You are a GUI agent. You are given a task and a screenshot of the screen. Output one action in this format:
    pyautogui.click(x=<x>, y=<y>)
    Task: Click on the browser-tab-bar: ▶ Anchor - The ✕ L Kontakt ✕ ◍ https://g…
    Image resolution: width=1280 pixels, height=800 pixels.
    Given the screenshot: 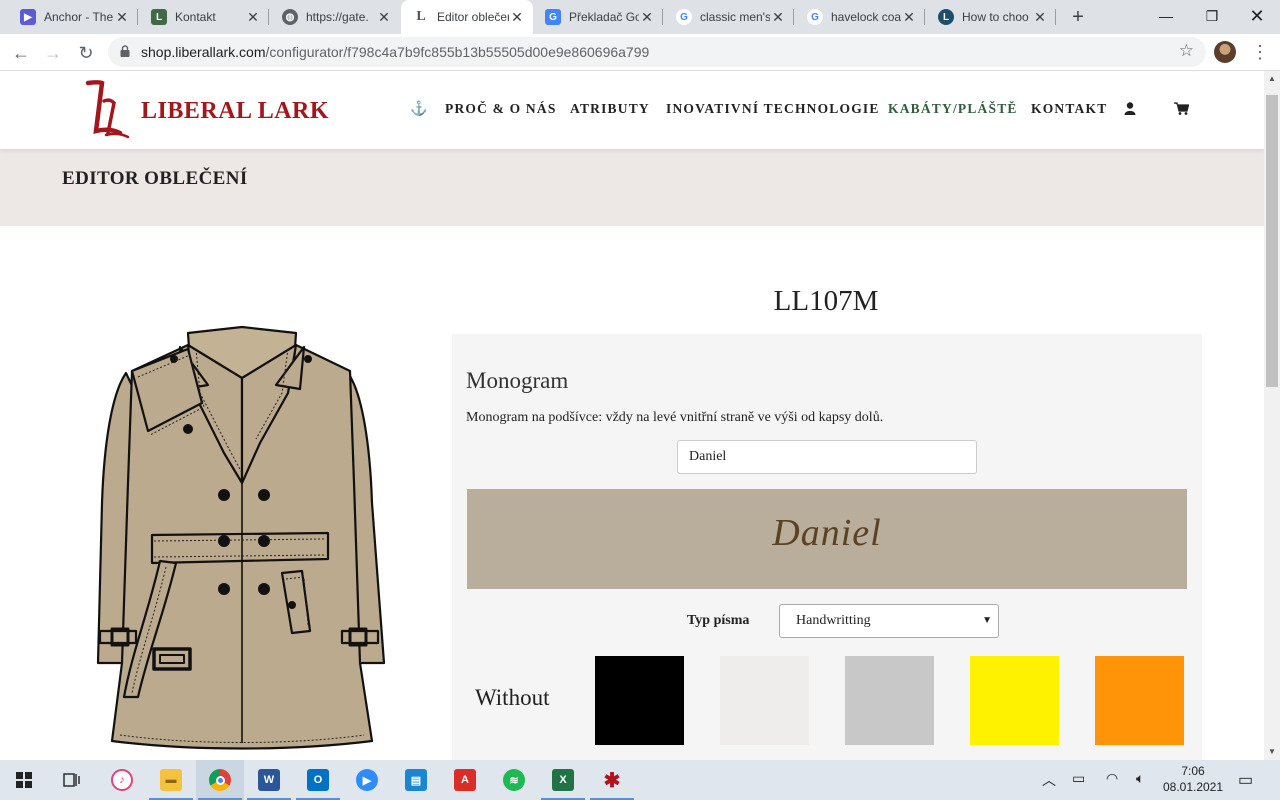 What is the action you would take?
    pyautogui.click(x=640, y=17)
    